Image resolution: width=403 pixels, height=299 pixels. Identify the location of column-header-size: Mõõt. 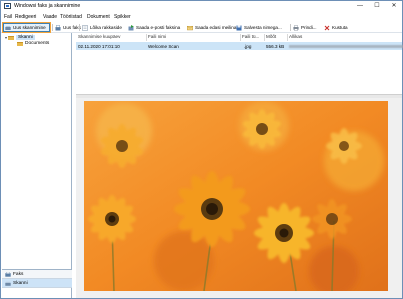
(271, 36).